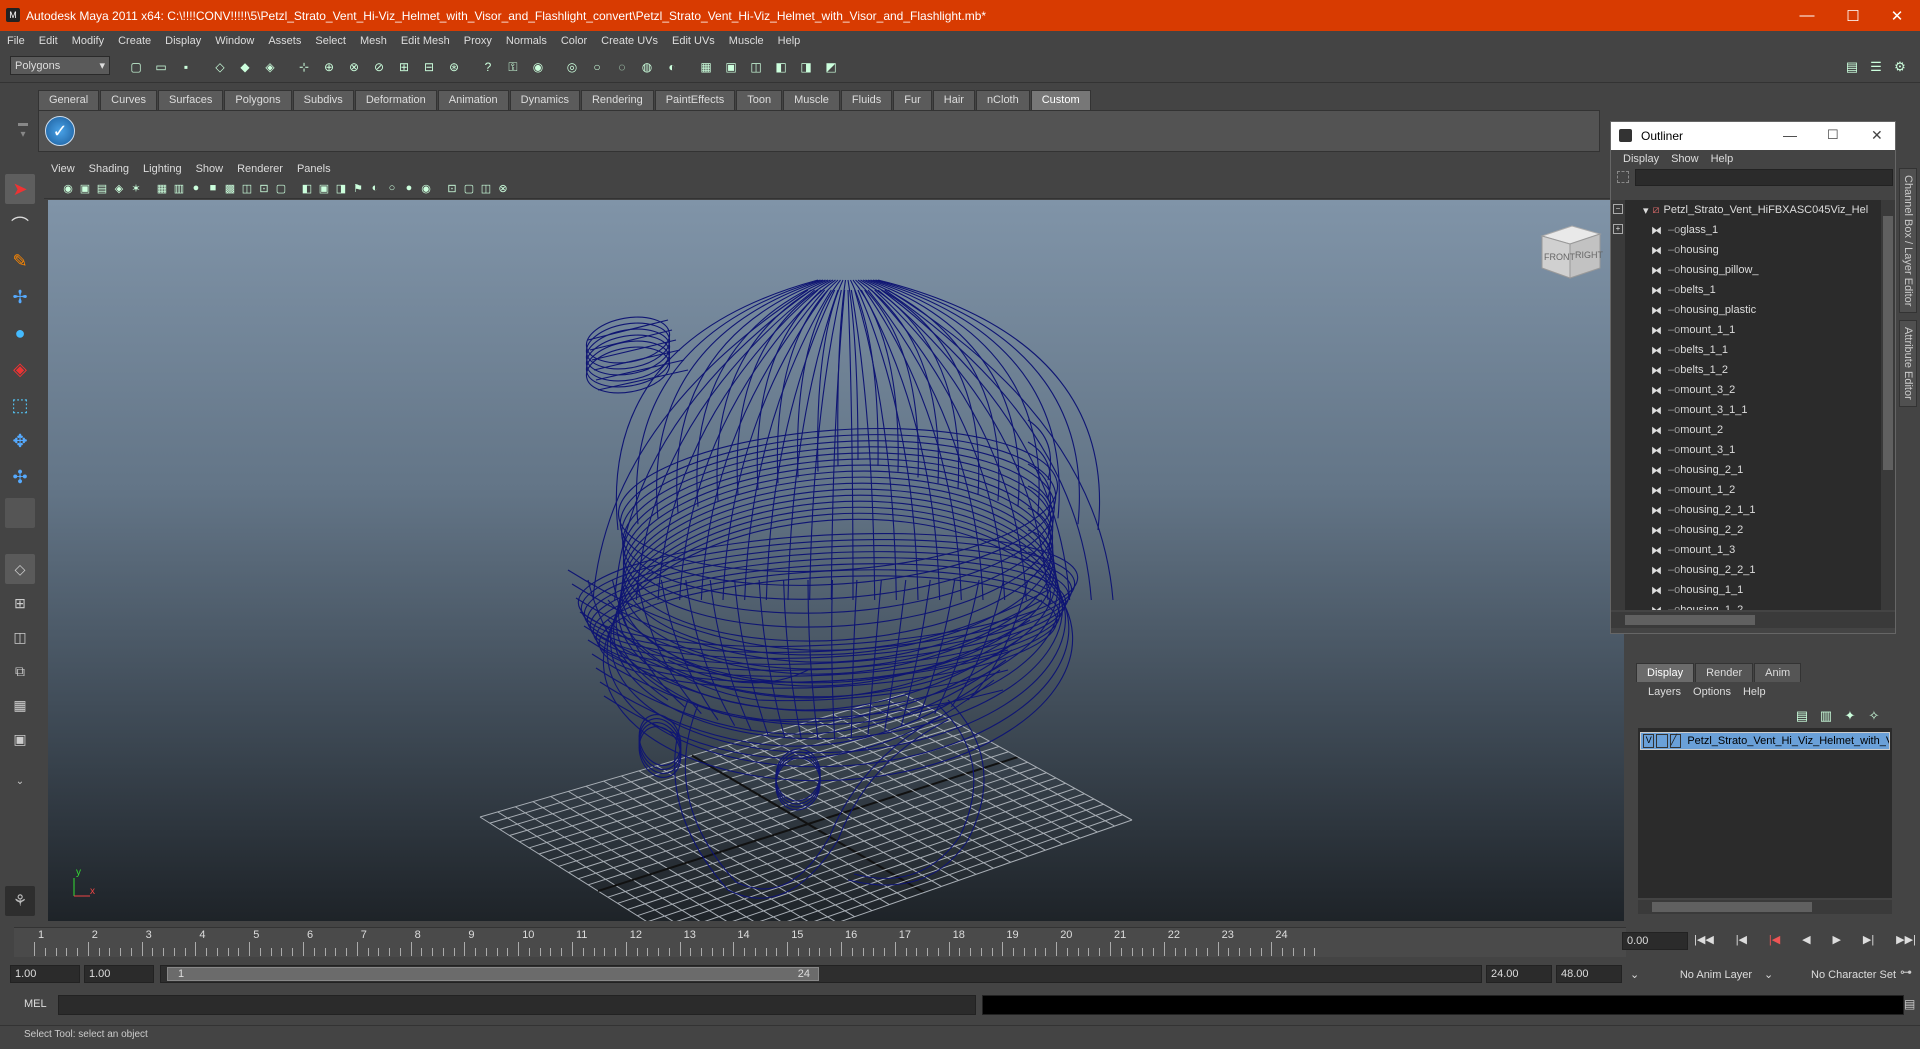  I want to click on step-back-icon: |◀, so click(1741, 942).